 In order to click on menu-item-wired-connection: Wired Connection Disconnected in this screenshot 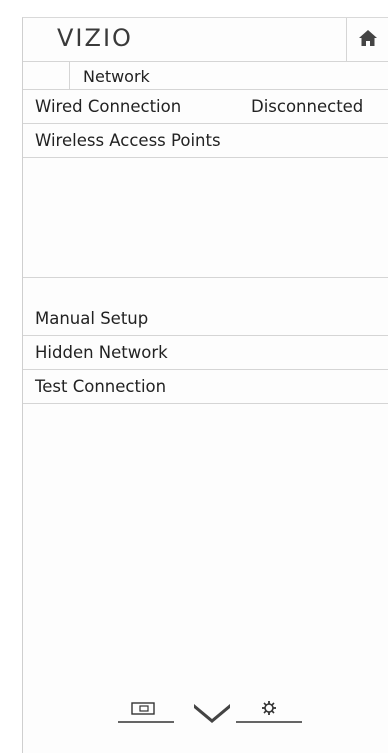, I will do `click(205, 107)`.